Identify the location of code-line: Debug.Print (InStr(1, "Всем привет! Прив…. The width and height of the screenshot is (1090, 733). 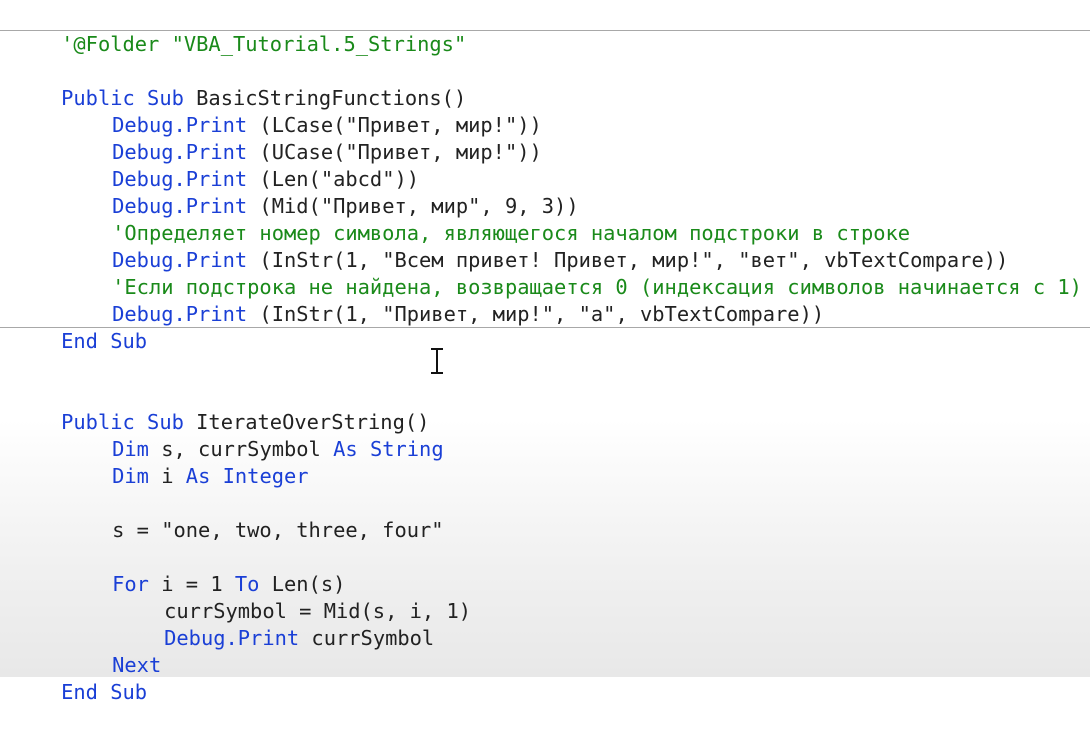
(535, 246).